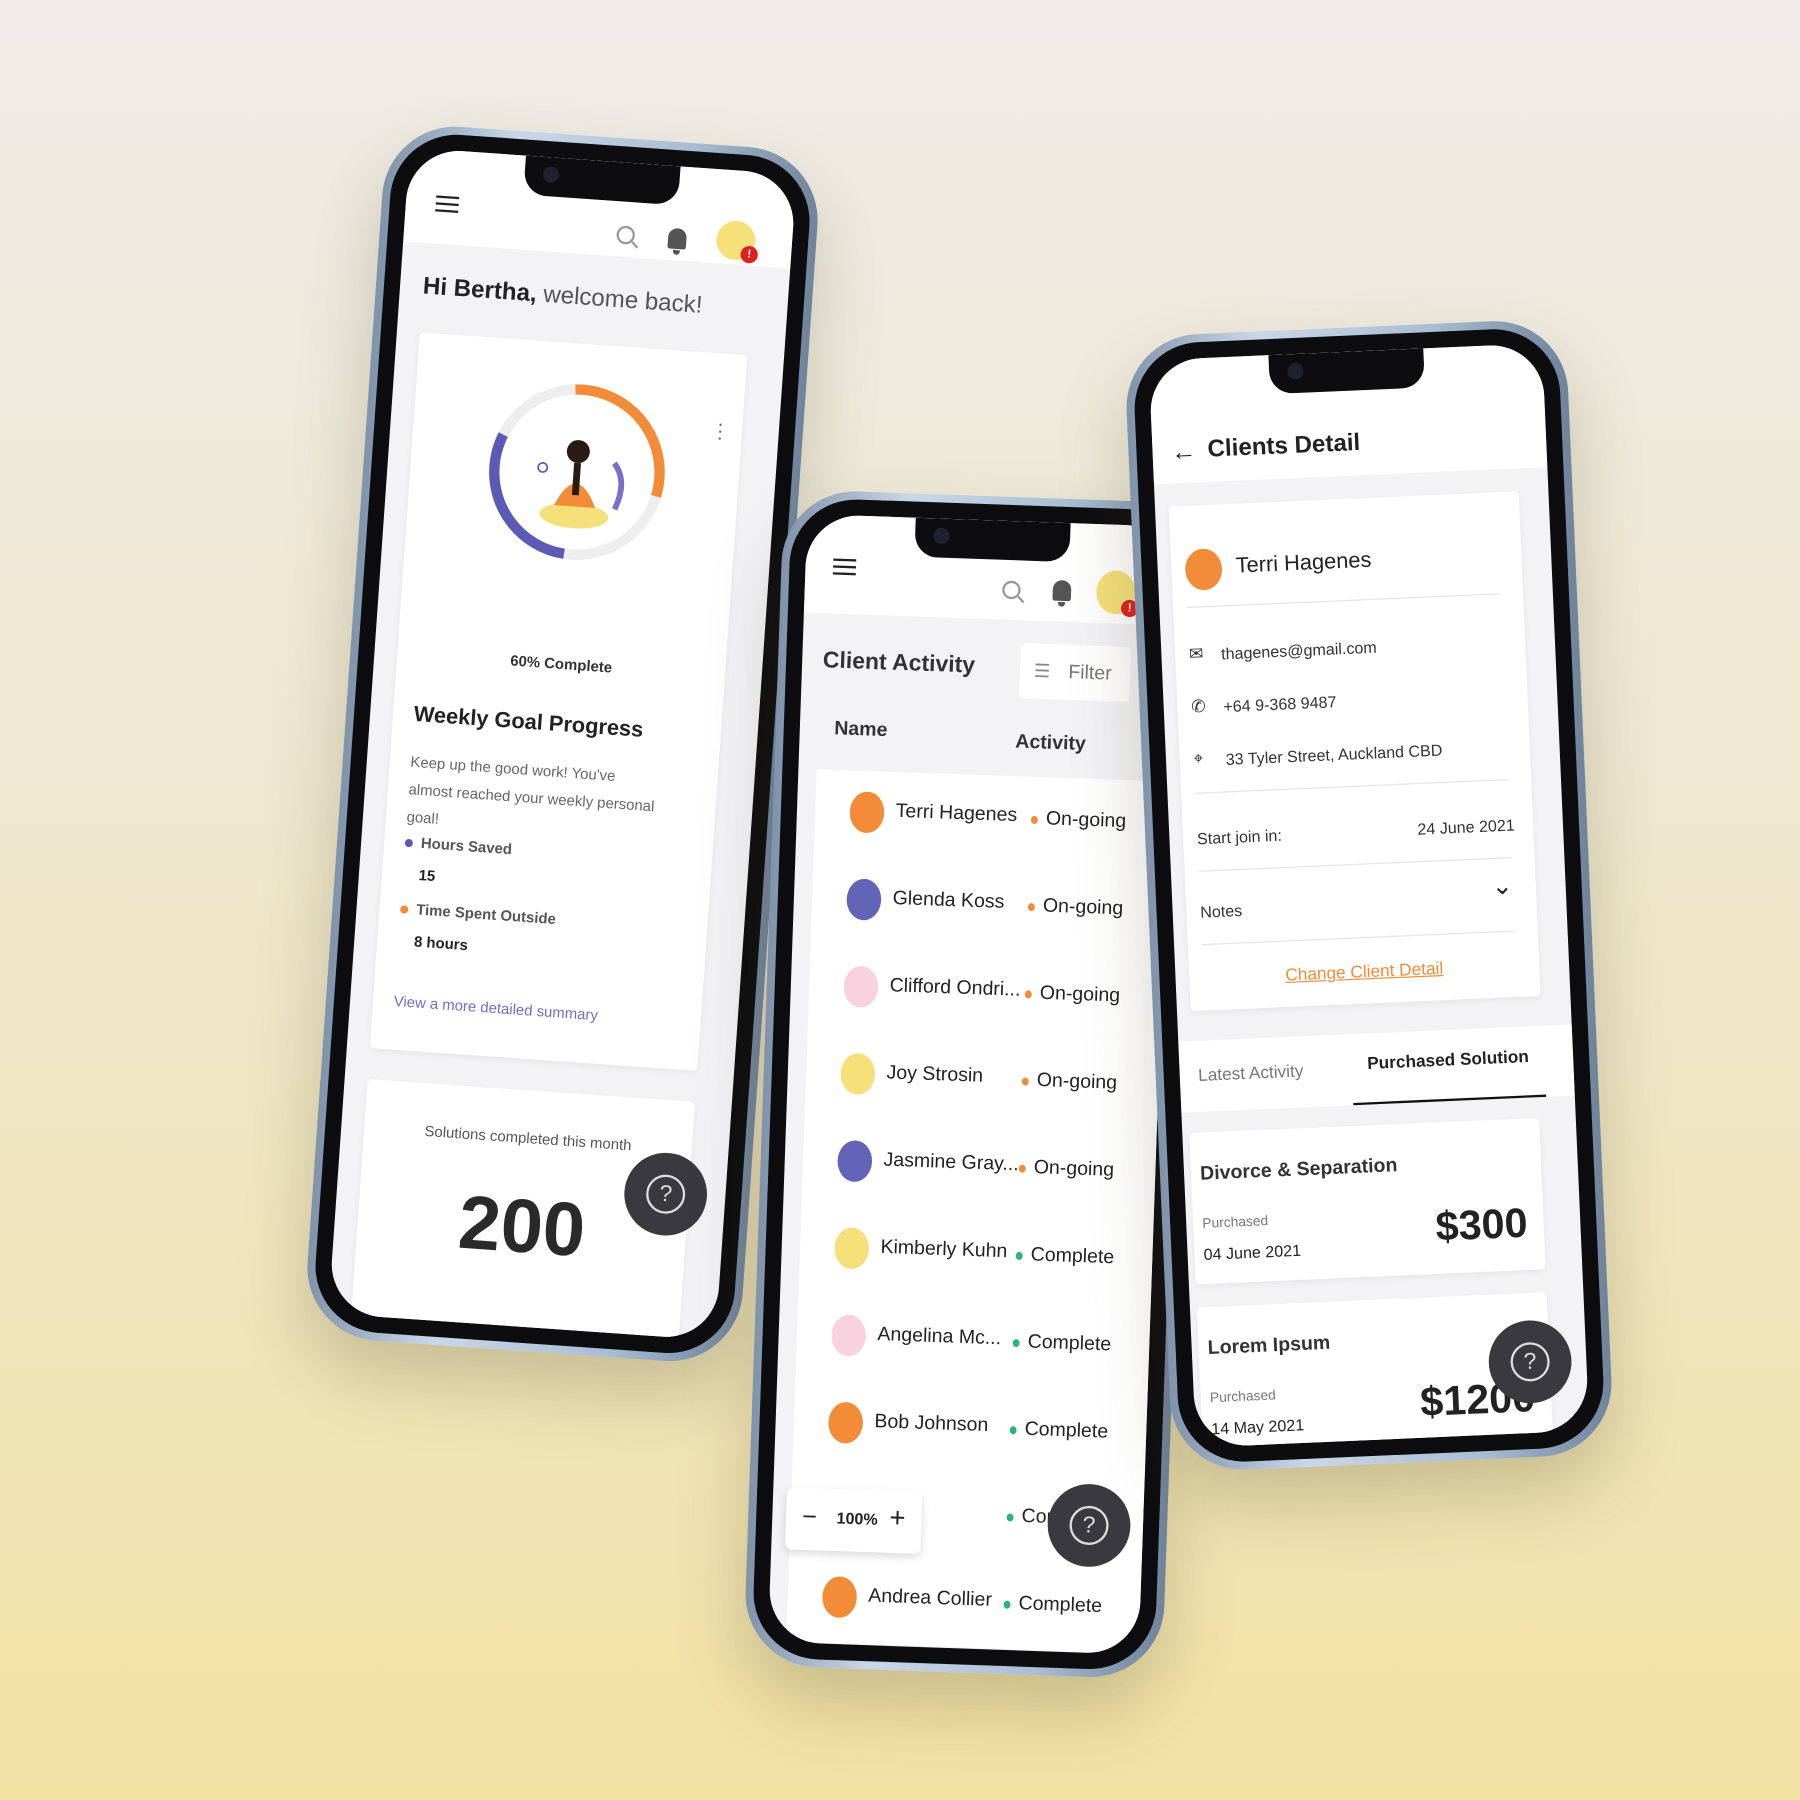  I want to click on client-row: Joy Strosin On-going, so click(982, 1080).